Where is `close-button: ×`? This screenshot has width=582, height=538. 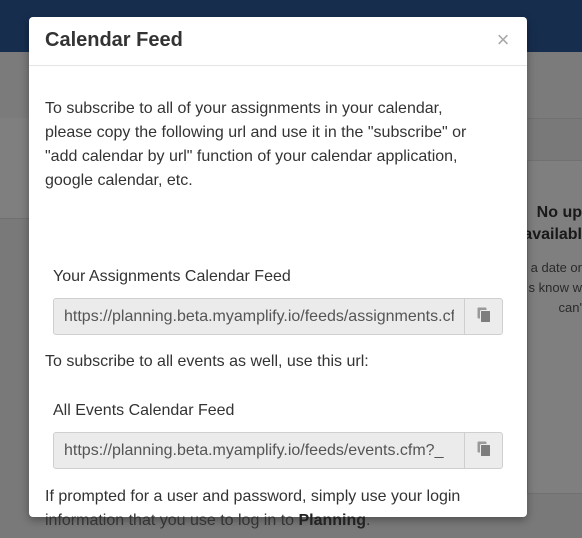 close-button: × is located at coordinates (503, 40).